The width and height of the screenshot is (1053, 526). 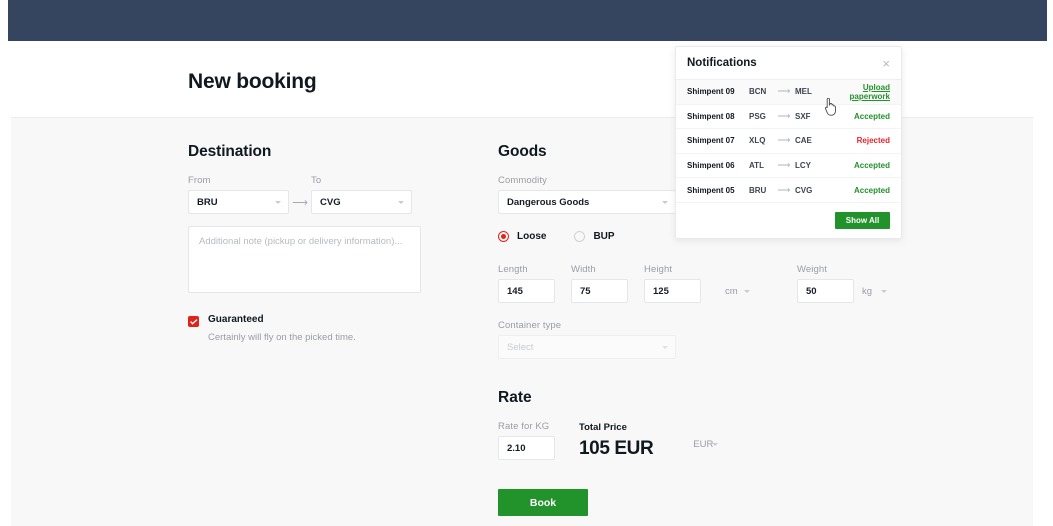 I want to click on shipment-origin: ATL, so click(x=756, y=166).